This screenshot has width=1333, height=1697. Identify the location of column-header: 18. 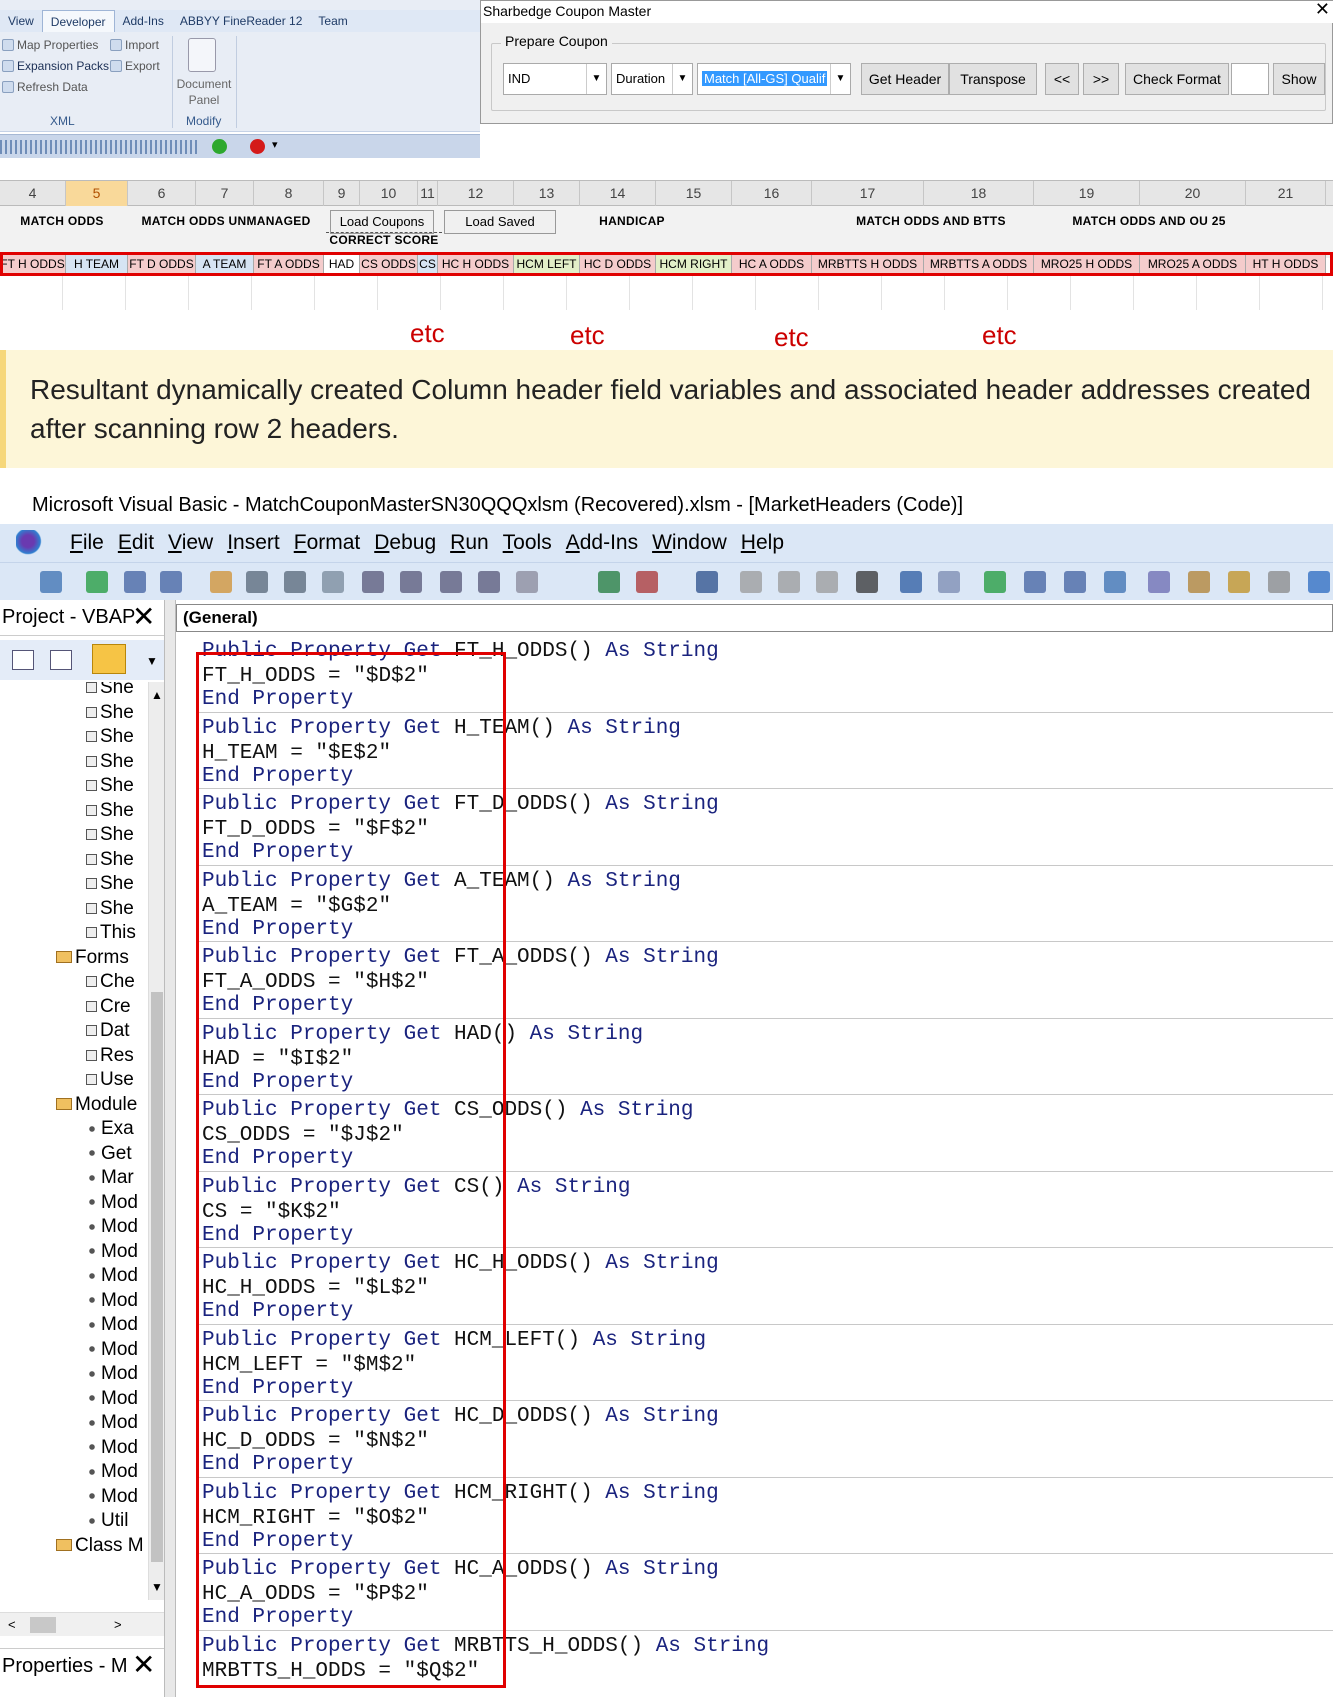
(979, 193).